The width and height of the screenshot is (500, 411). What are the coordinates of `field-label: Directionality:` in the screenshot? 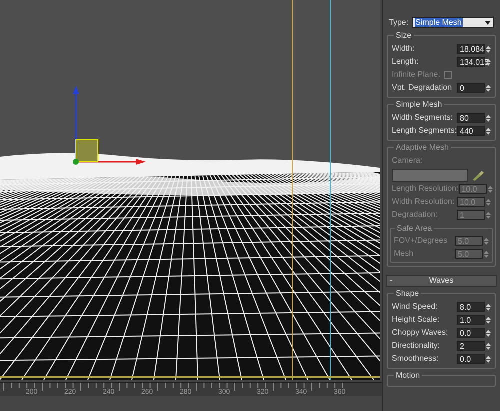 It's located at (416, 346).